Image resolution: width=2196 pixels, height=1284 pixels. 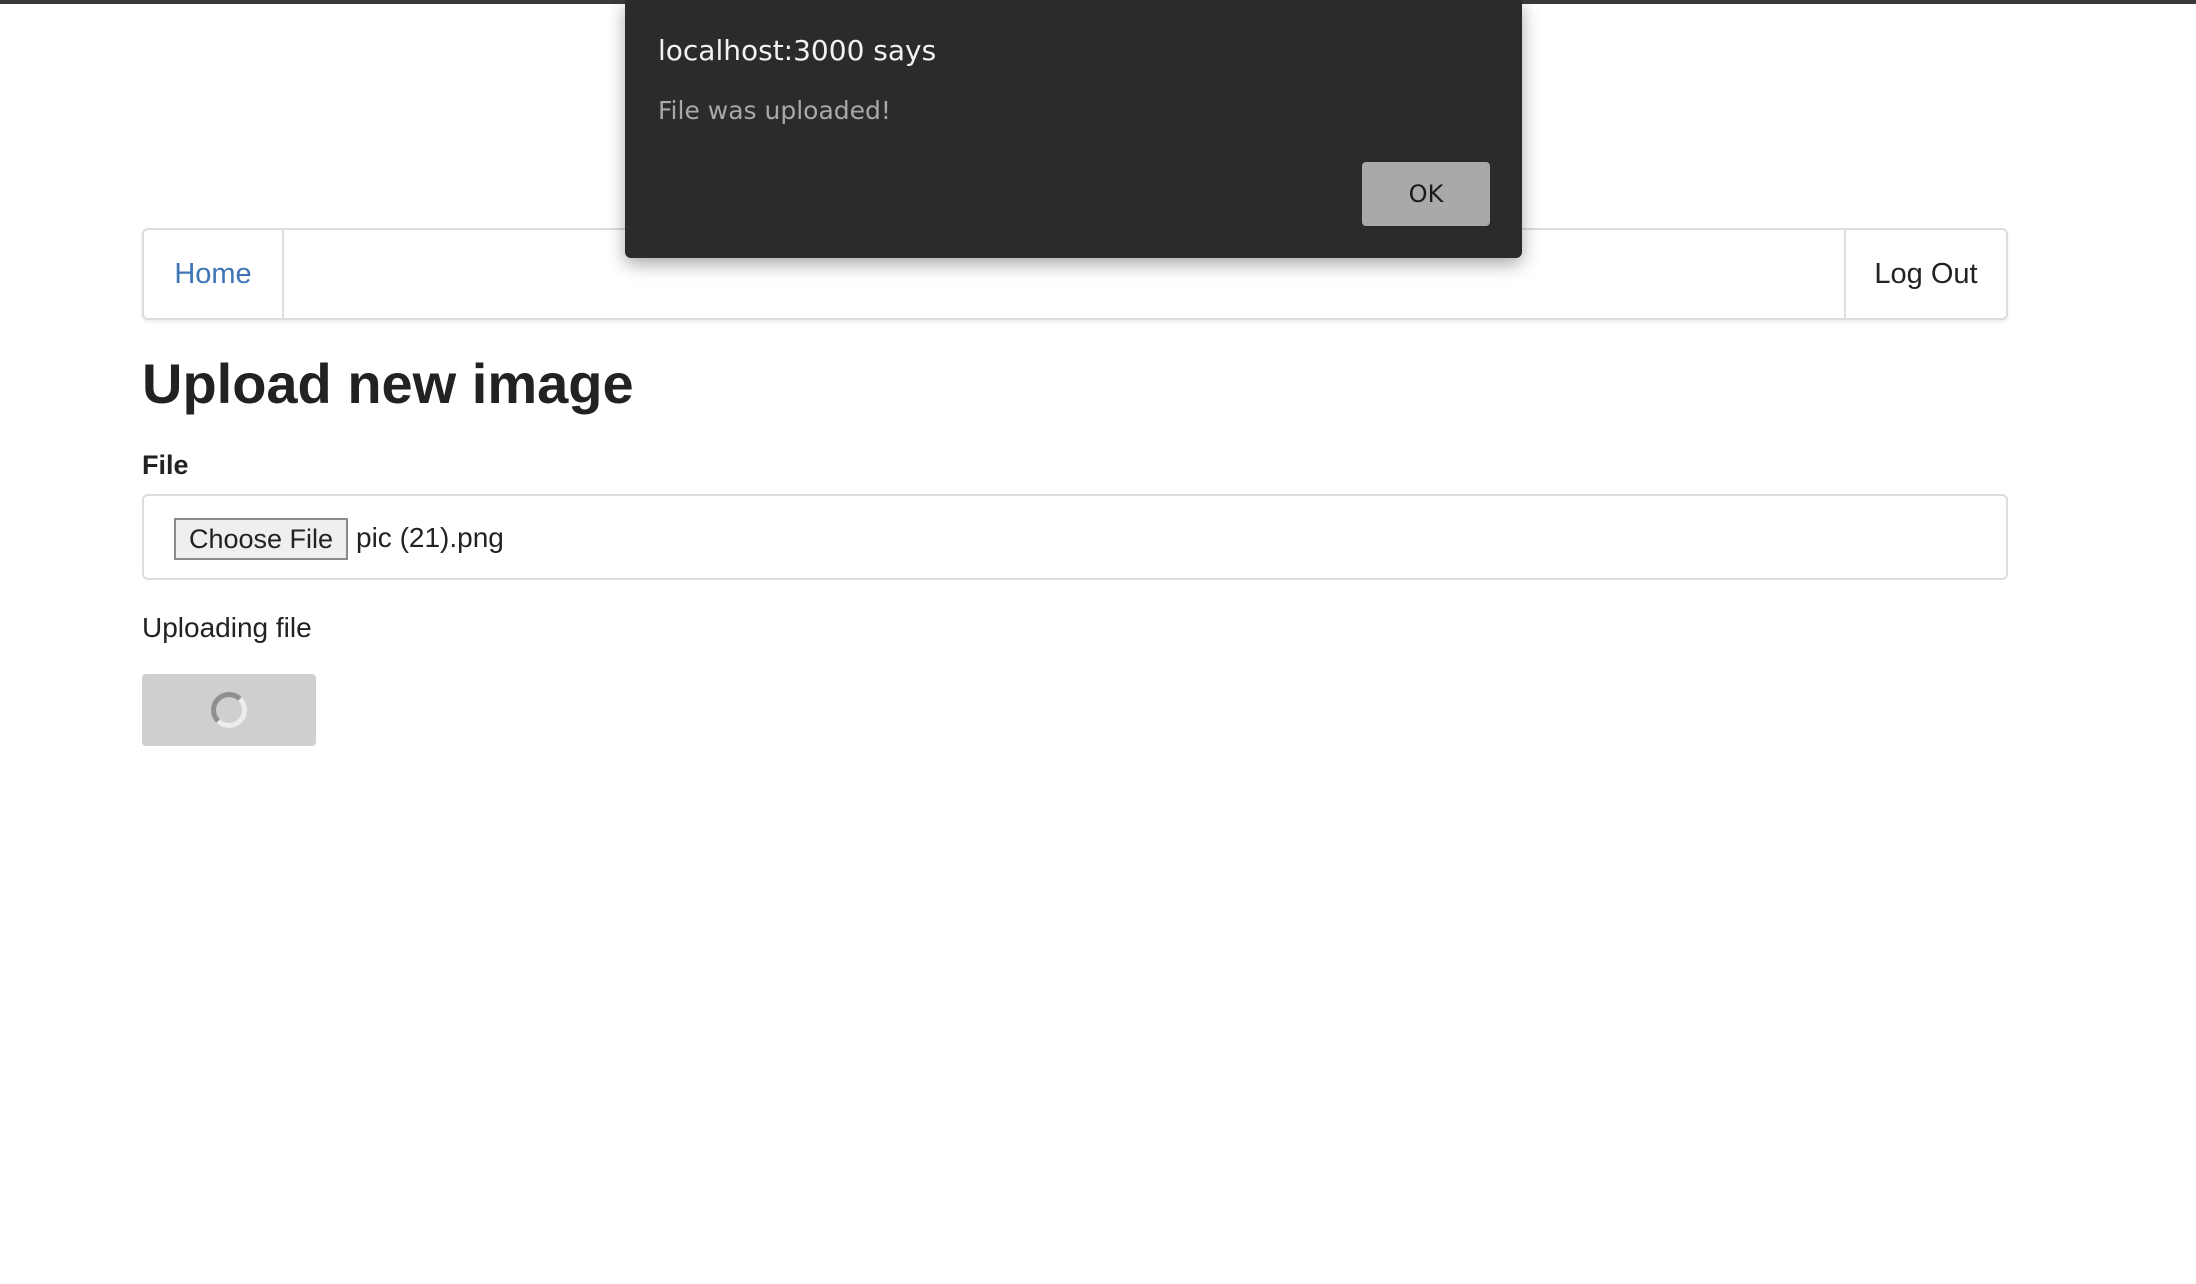 What do you see at coordinates (388, 383) in the screenshot?
I see `page-title: Upload new image` at bounding box center [388, 383].